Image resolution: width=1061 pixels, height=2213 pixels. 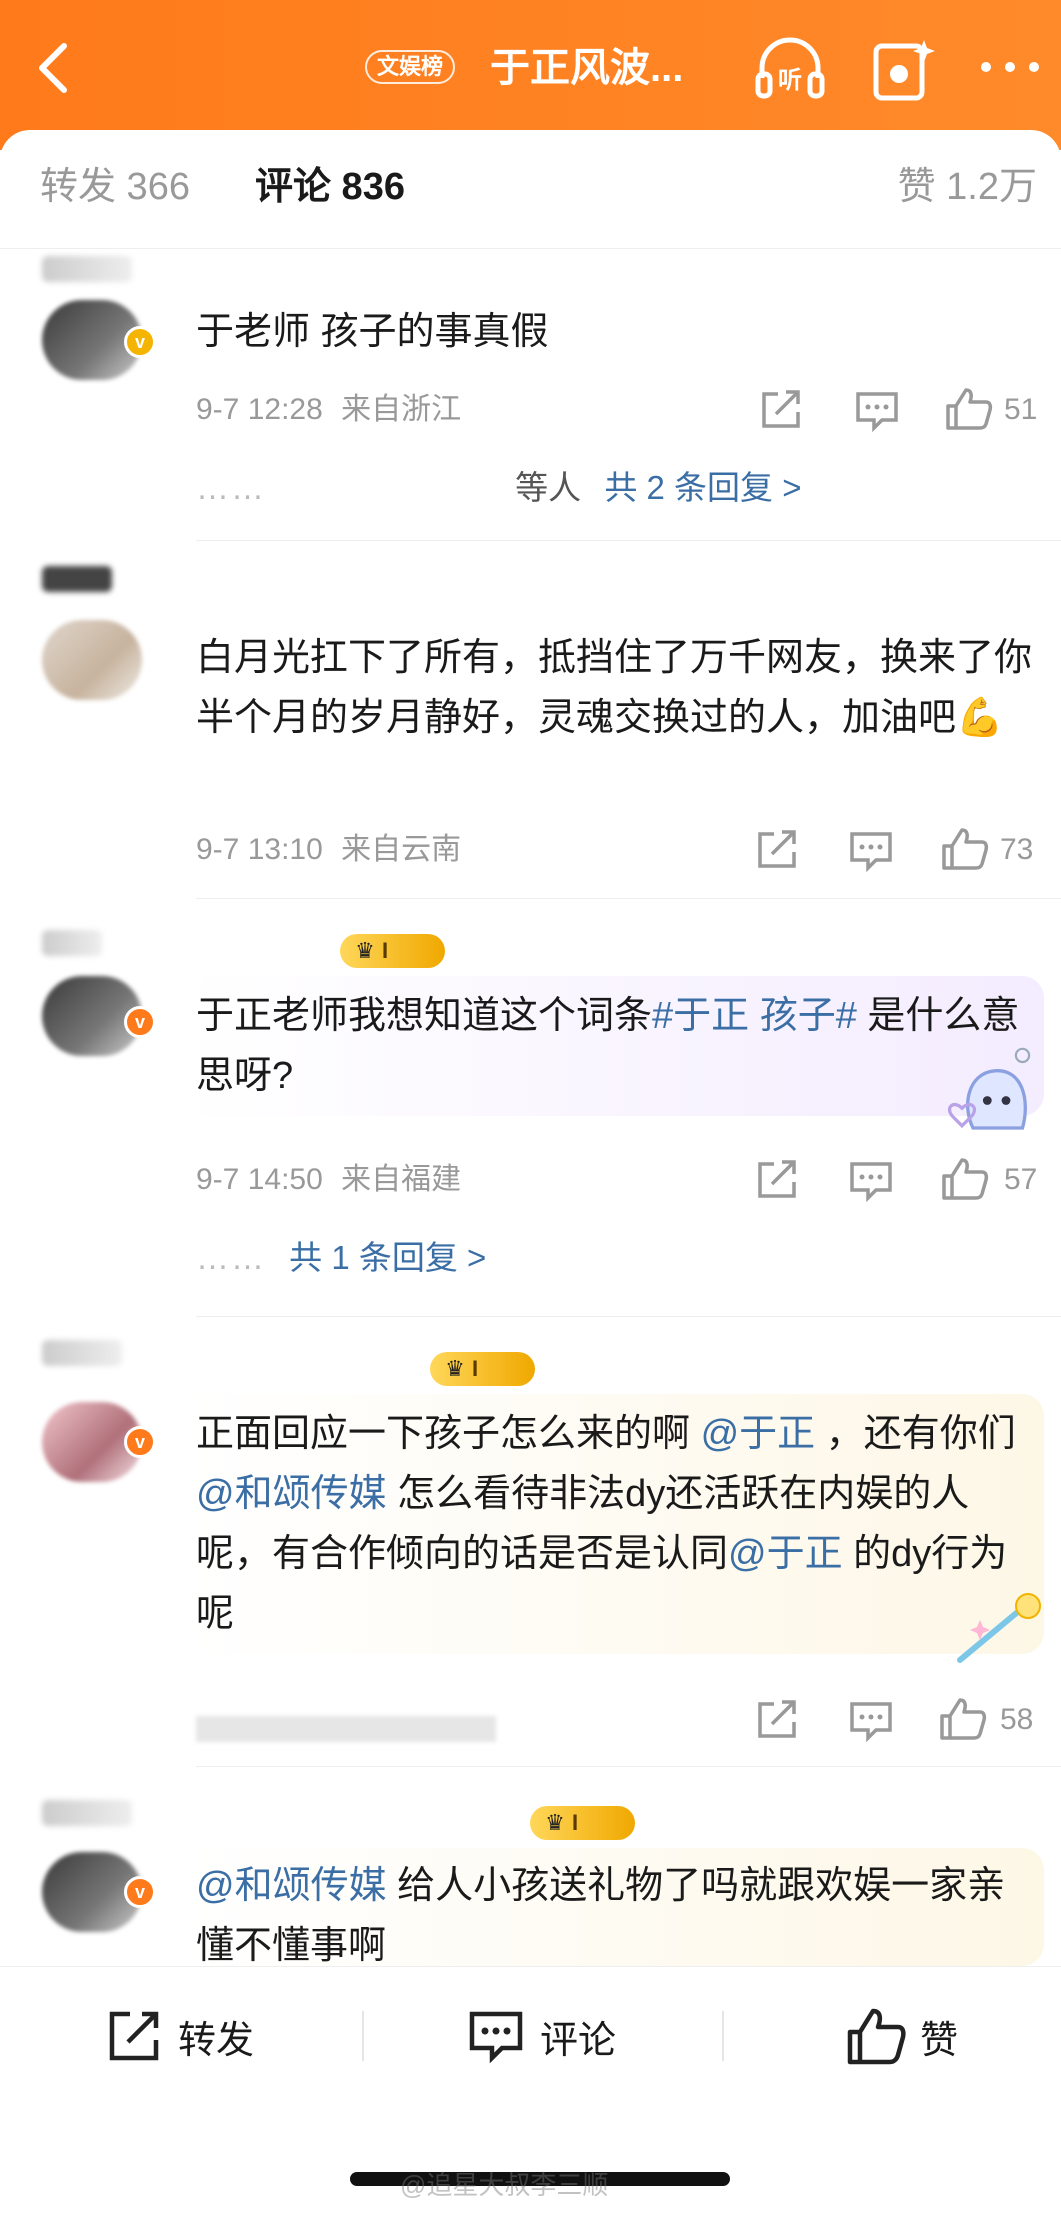 I want to click on like-count: 57, so click(x=1021, y=1179).